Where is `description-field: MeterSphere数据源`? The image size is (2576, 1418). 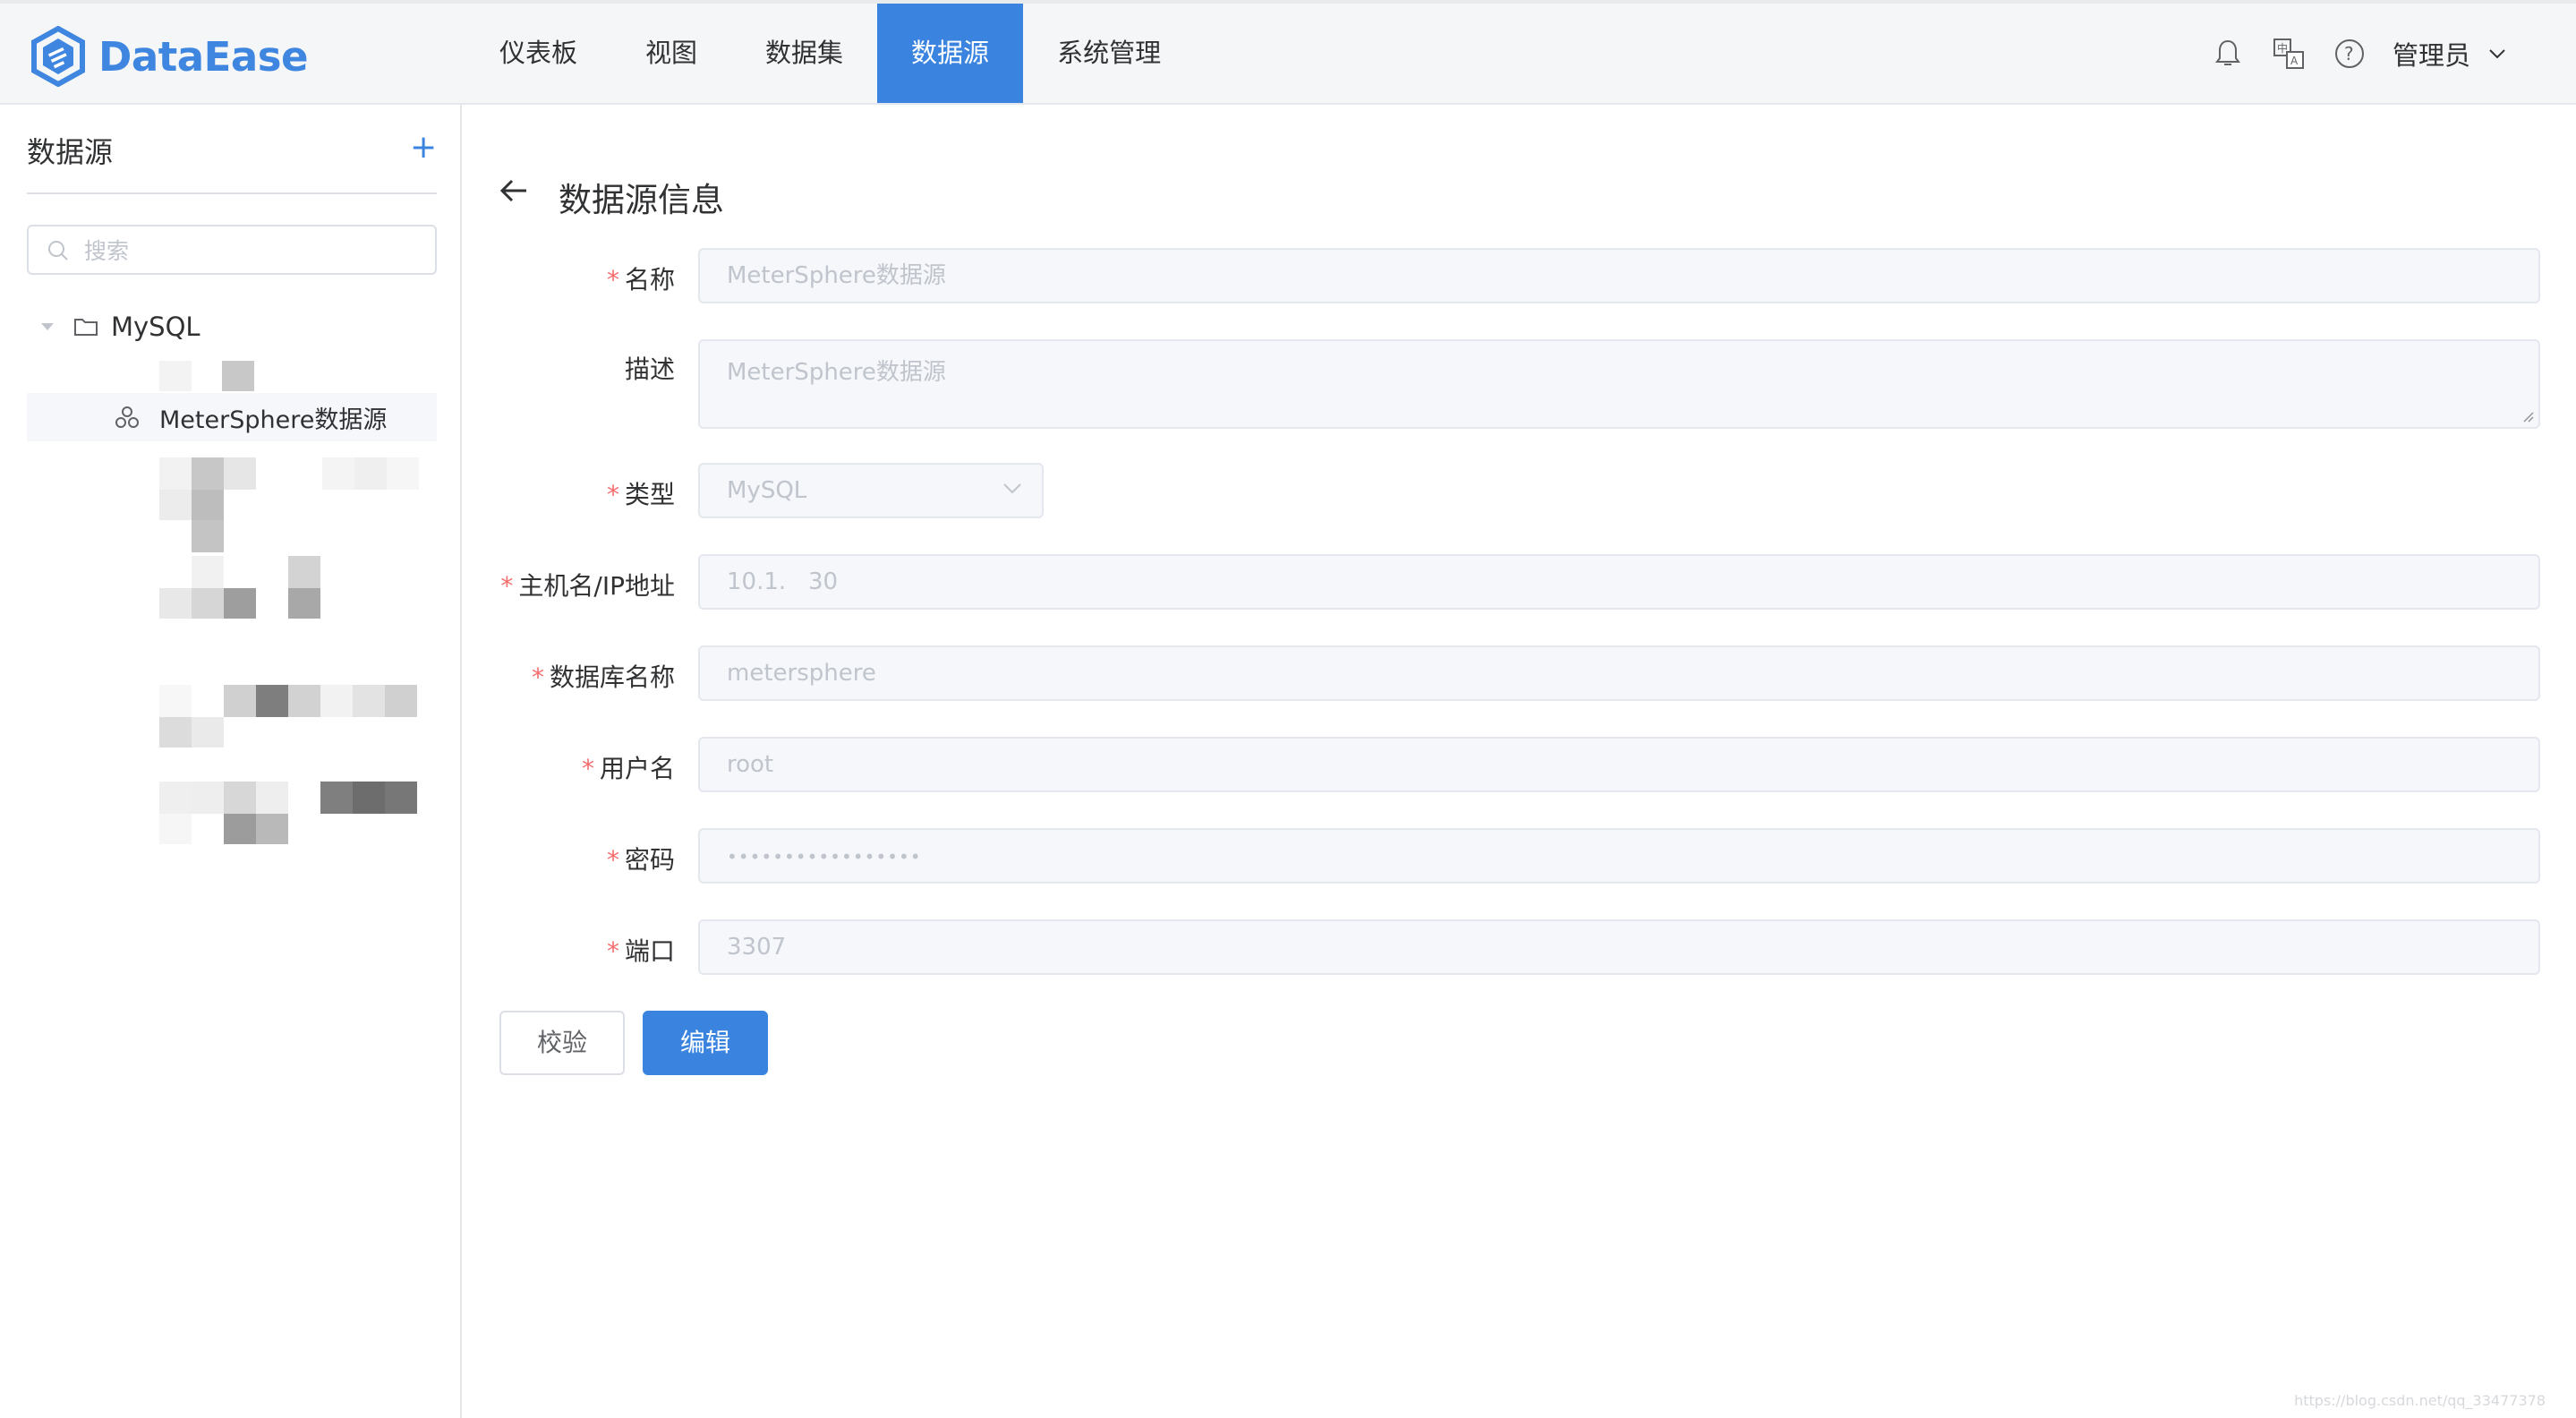
description-field: MeterSphere数据源 is located at coordinates (1619, 384).